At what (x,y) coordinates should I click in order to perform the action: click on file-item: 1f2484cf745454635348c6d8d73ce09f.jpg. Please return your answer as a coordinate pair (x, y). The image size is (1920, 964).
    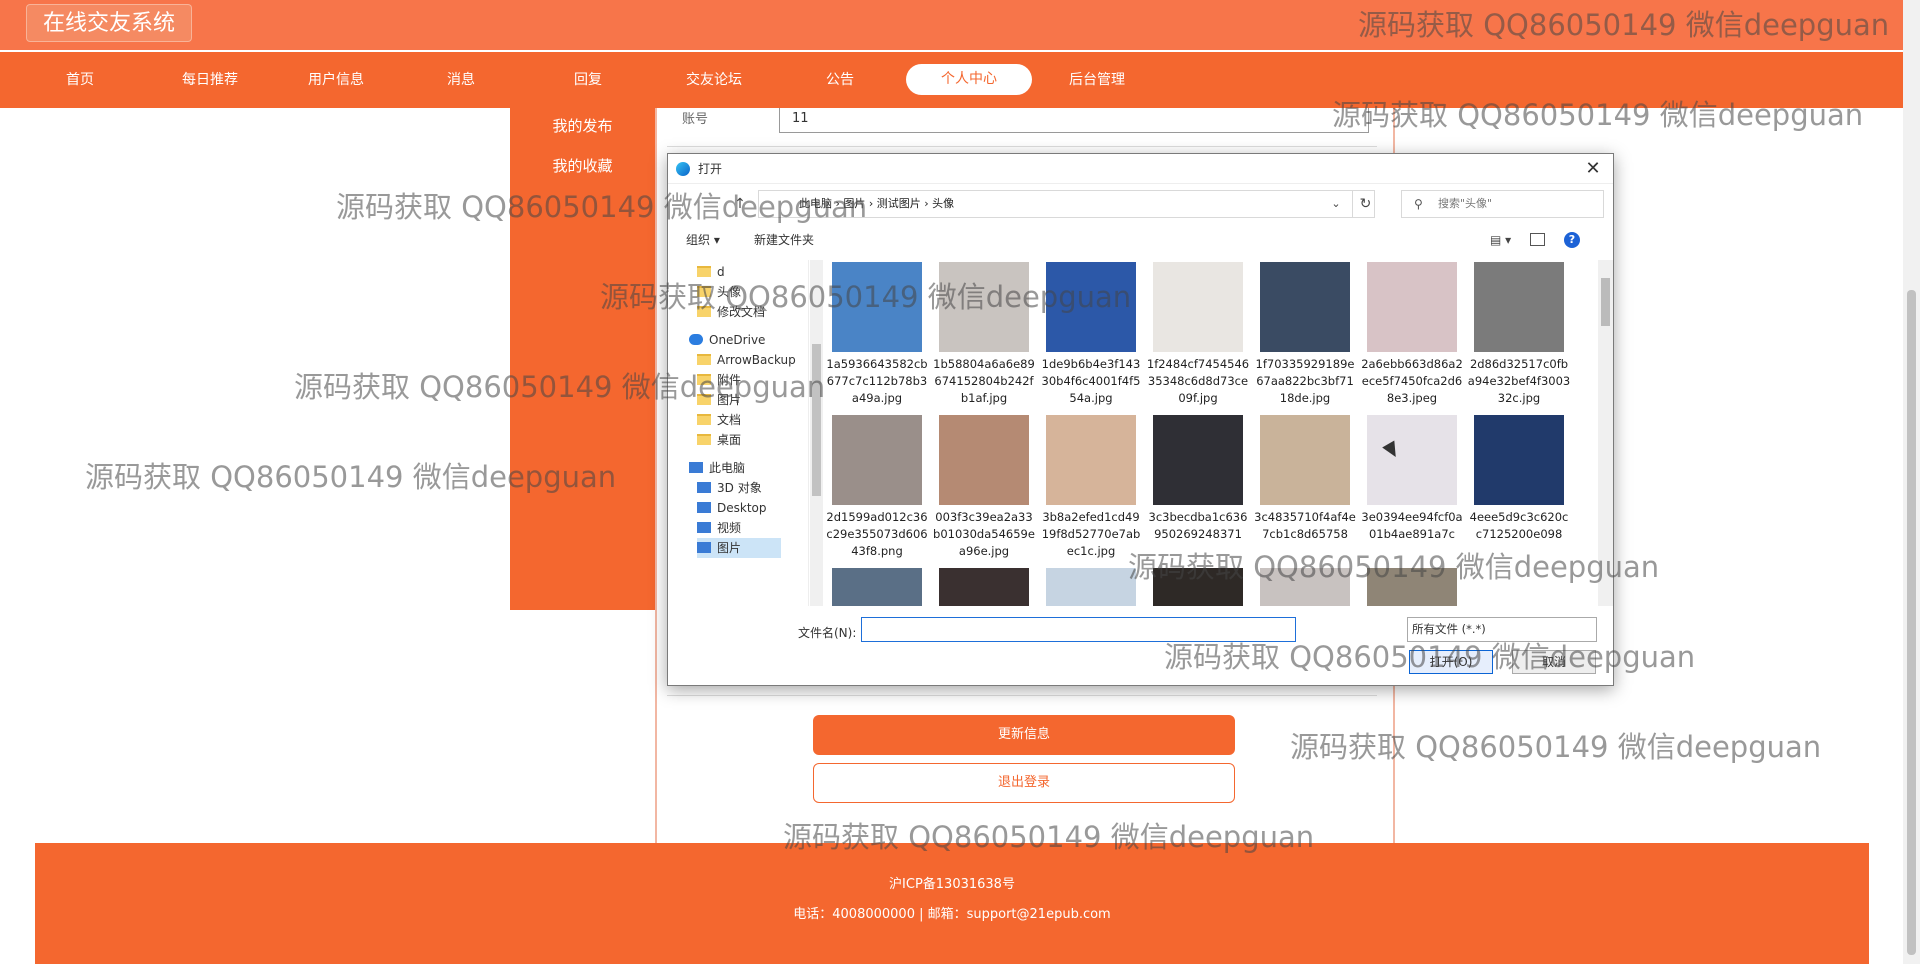
    Looking at the image, I should click on (1198, 334).